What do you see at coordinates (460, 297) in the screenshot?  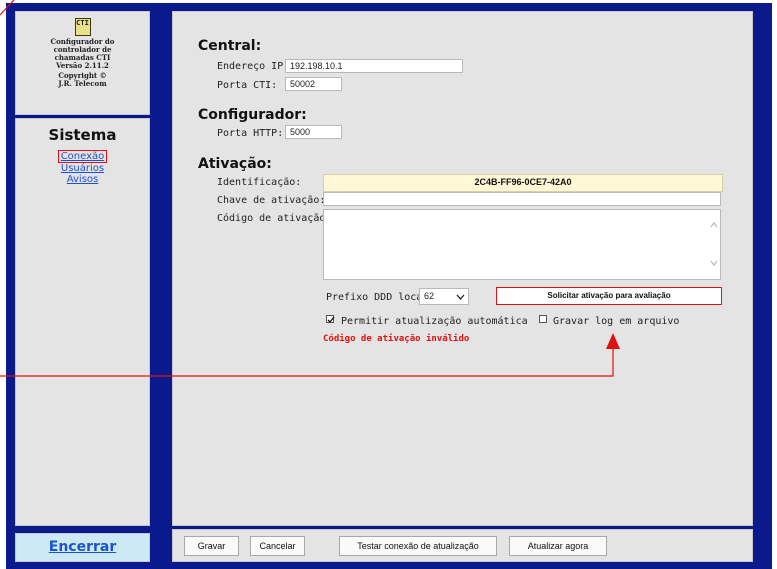 I see `chevron-down-icon` at bounding box center [460, 297].